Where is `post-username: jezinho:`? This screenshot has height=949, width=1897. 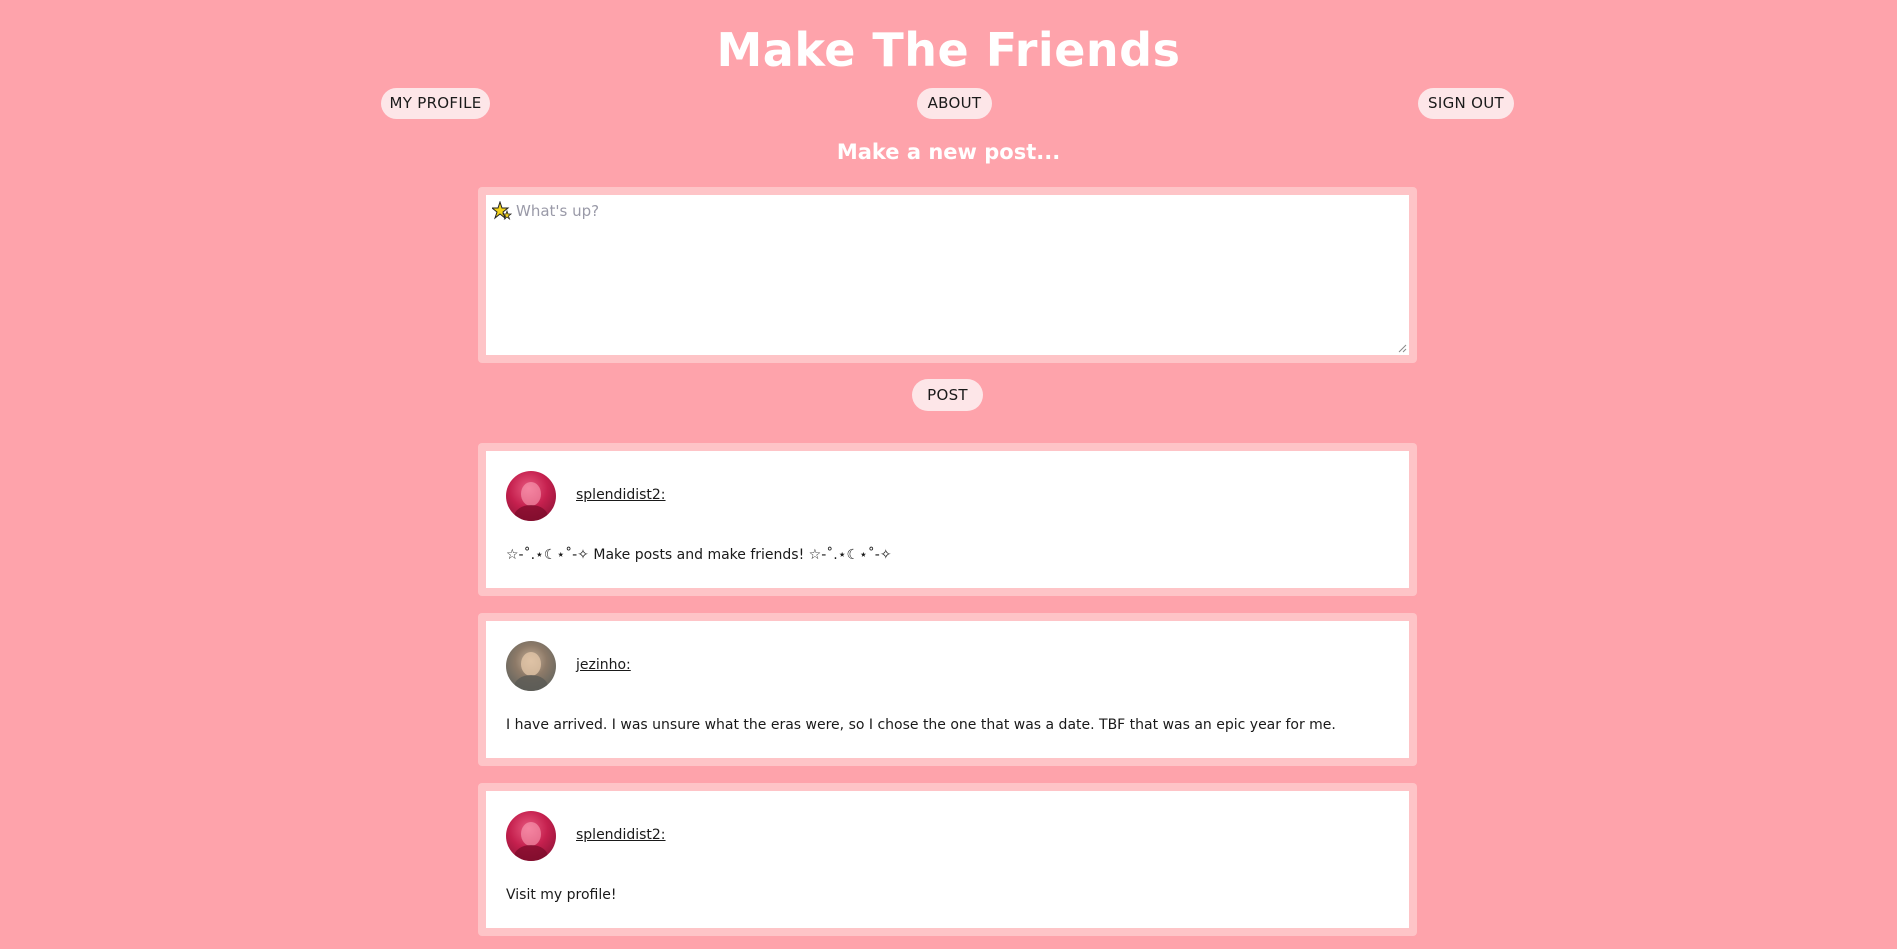
post-username: jezinho: is located at coordinates (603, 665).